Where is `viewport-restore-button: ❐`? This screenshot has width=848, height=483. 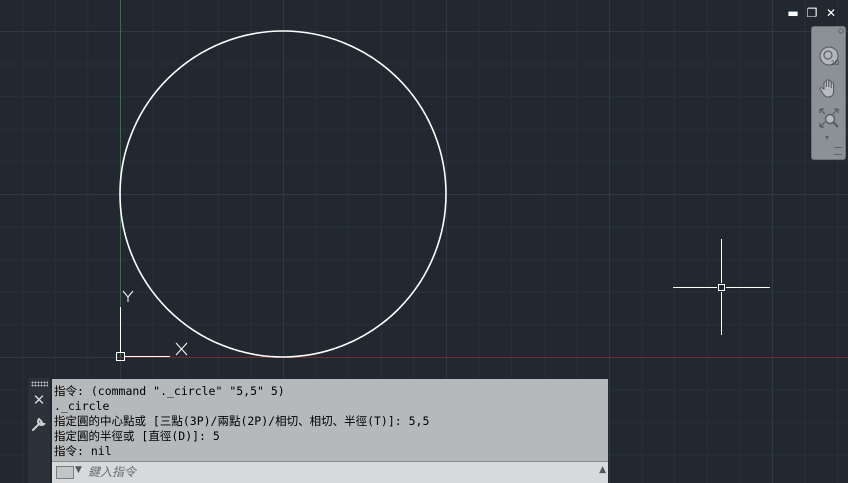 viewport-restore-button: ❐ is located at coordinates (812, 13).